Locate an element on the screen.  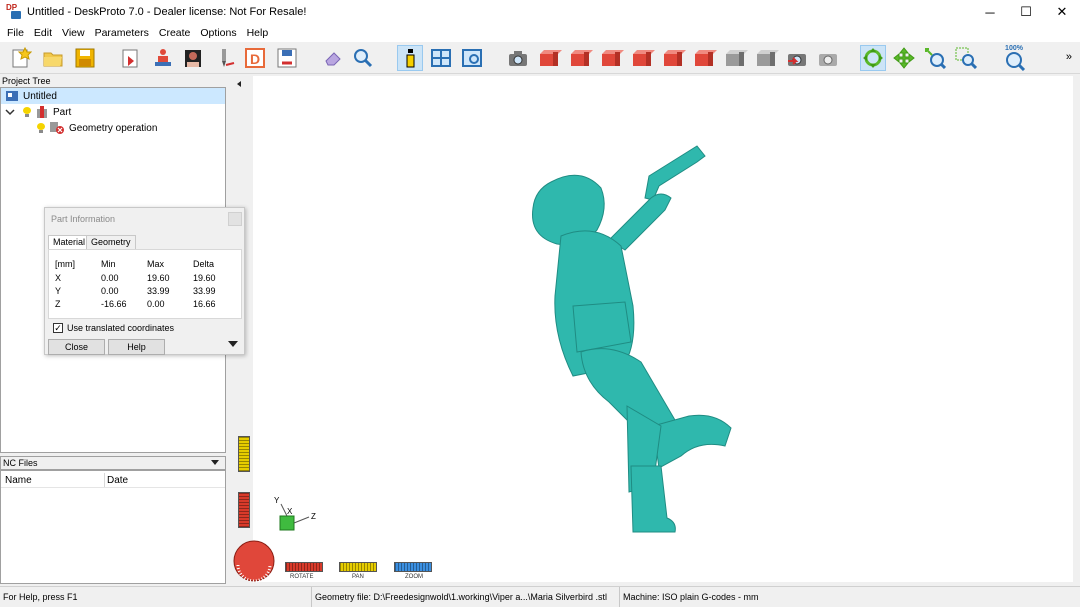
toolbar-overflow-icon: » is located at coordinates (1069, 57).